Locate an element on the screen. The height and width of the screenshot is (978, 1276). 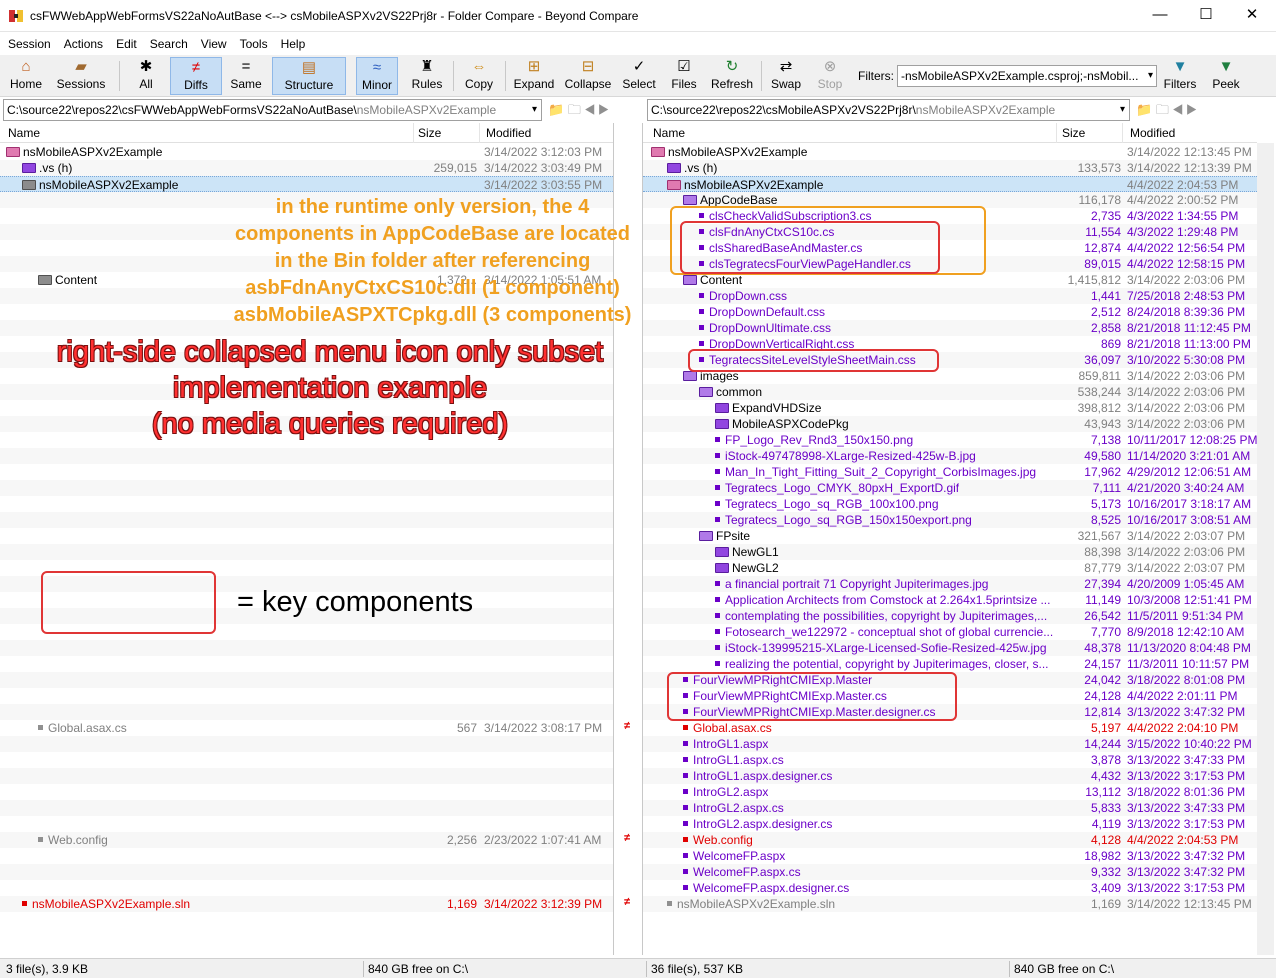
table-row: IntroGL1.aspx 14,244 3/15/2022 10:40:22 PM is located at coordinates (950, 744).